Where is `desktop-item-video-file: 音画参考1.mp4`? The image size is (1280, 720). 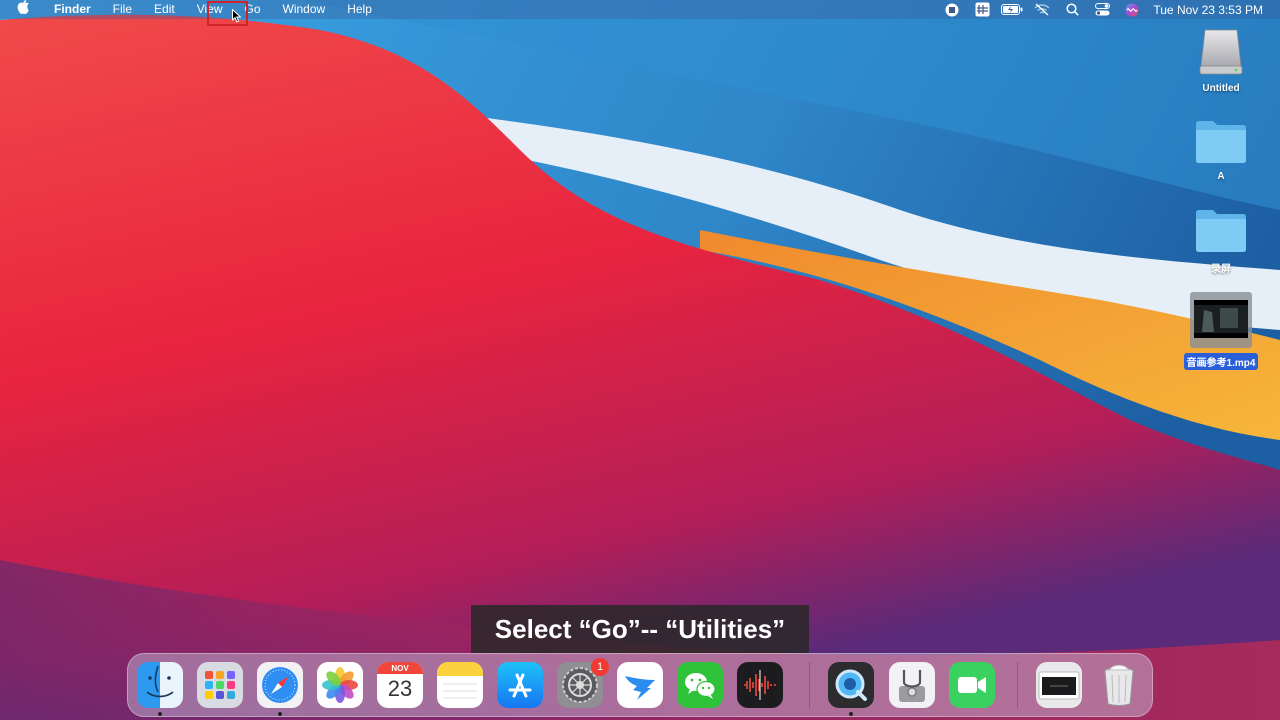
desktop-item-video-file: 音画参考1.mp4 is located at coordinates (1221, 331).